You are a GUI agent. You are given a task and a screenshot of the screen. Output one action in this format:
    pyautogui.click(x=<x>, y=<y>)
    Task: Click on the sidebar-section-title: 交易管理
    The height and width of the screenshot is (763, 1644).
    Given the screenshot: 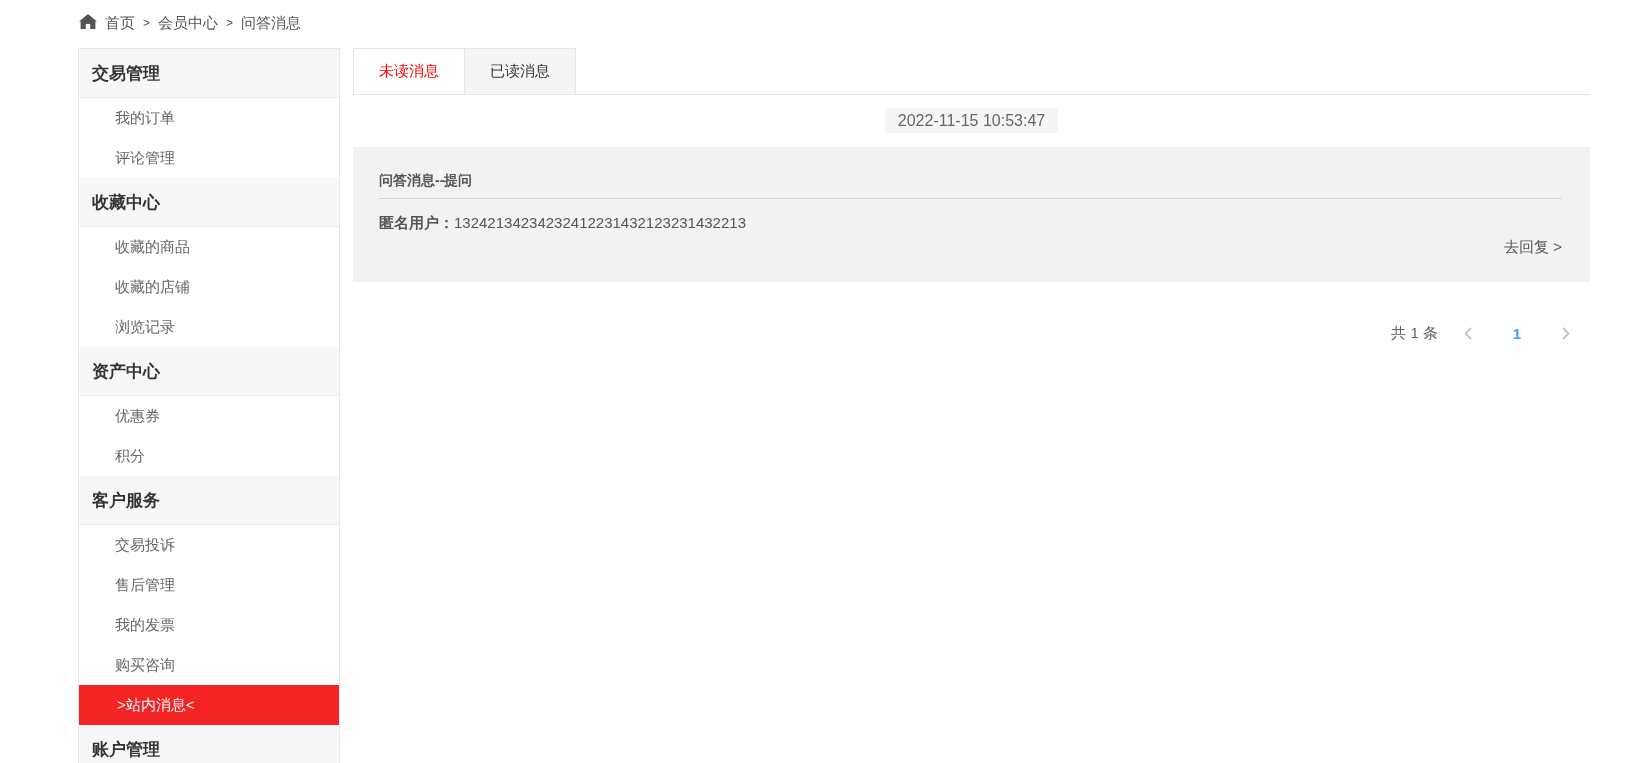 What is the action you would take?
    pyautogui.click(x=209, y=73)
    